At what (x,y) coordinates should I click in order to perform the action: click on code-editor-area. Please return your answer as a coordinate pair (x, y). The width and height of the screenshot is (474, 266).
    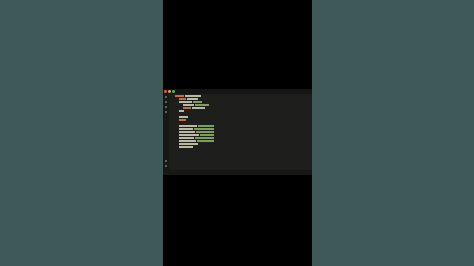
    Looking at the image, I should click on (243, 132).